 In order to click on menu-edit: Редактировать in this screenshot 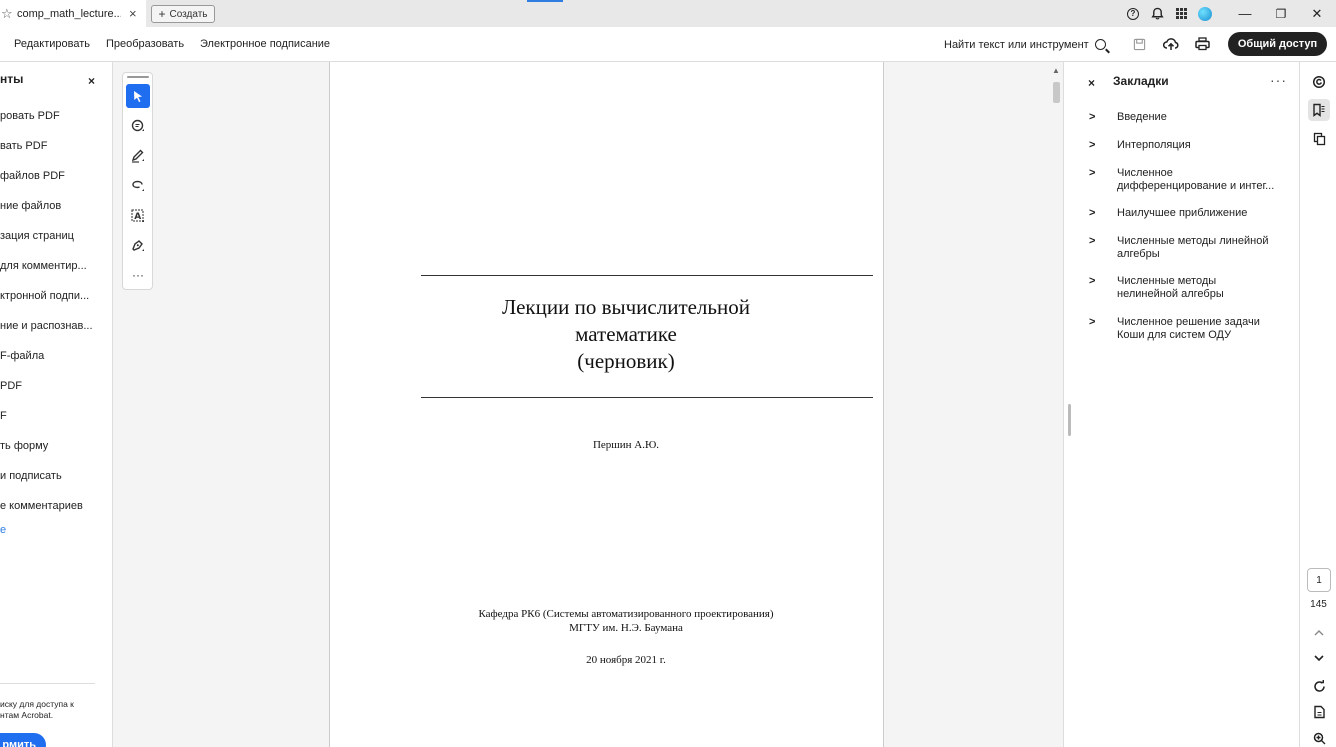, I will do `click(52, 44)`.